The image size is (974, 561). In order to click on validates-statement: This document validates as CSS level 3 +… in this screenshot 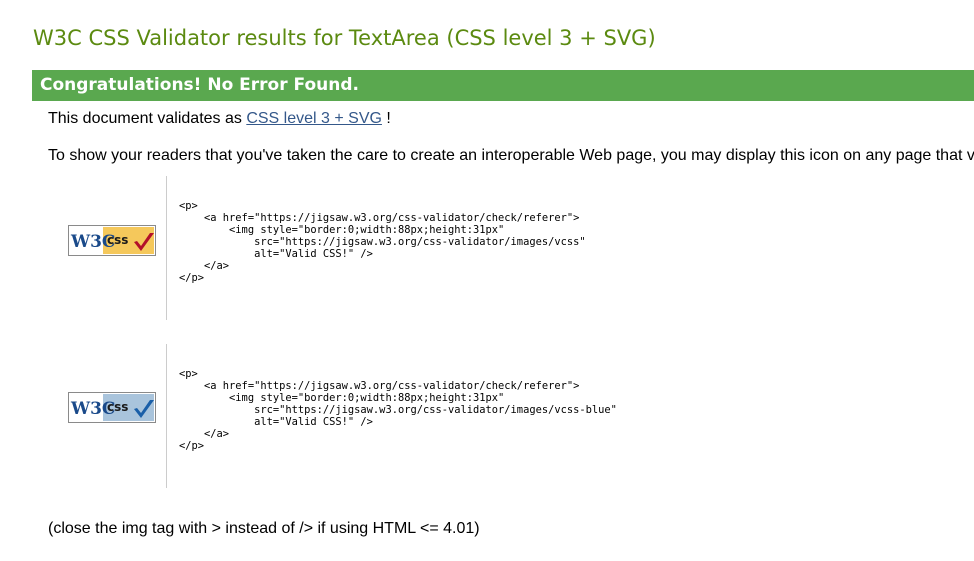, I will do `click(219, 119)`.